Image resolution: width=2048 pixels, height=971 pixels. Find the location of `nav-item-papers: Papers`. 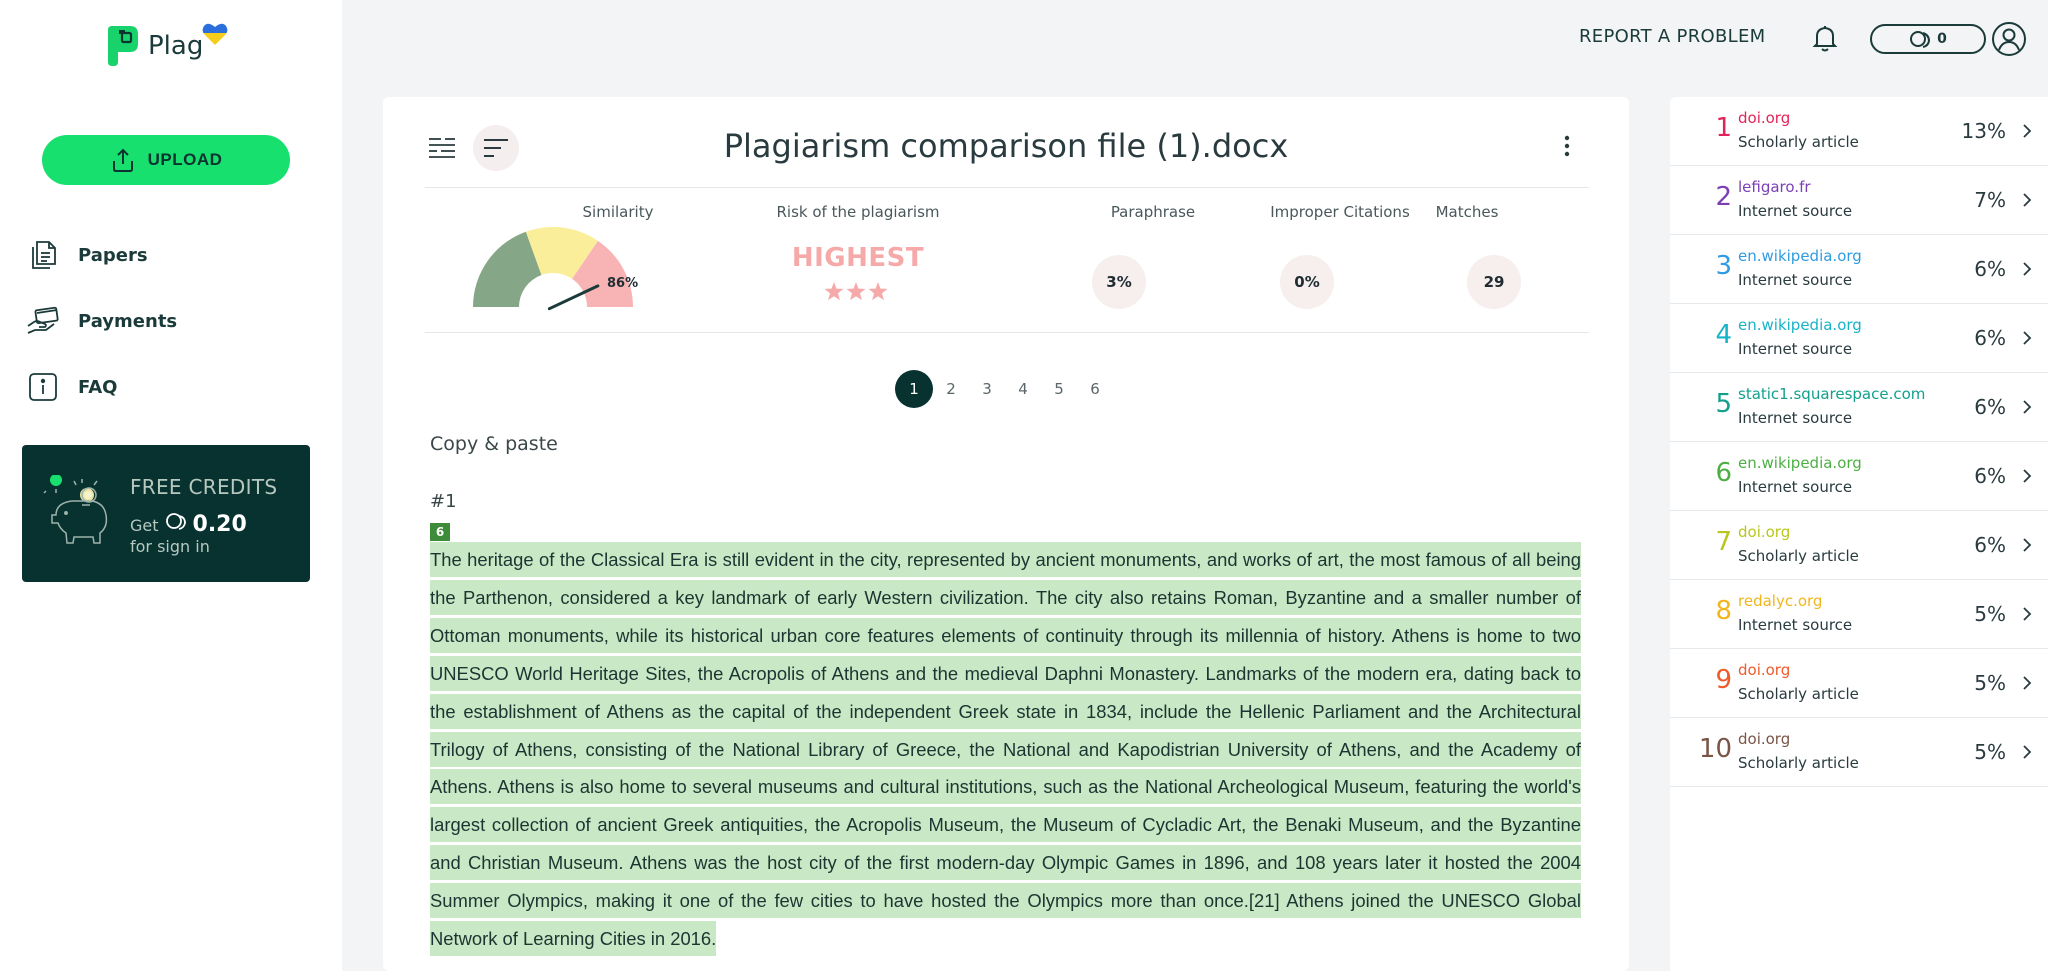

nav-item-papers: Papers is located at coordinates (87, 255).